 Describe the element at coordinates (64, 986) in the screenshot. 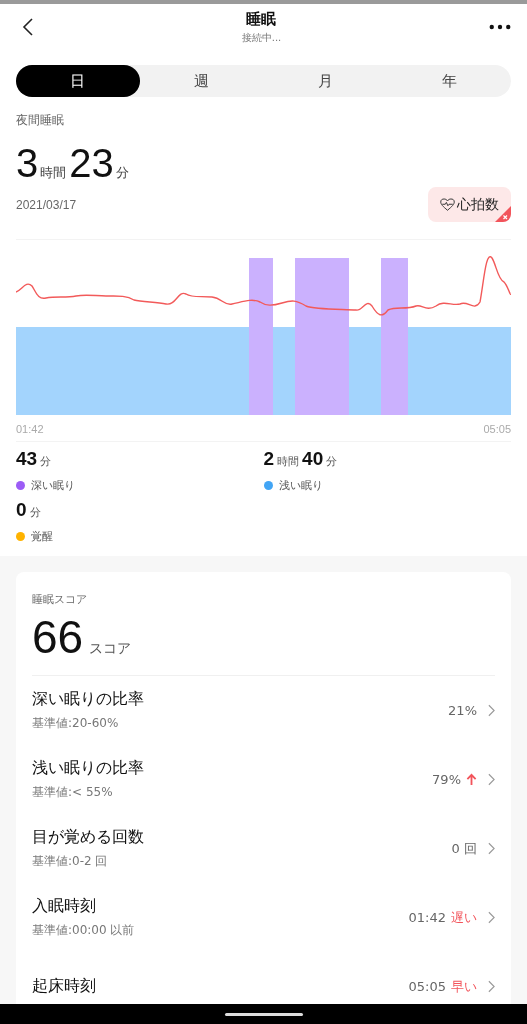

I see `metric-title: 起床時刻` at that location.